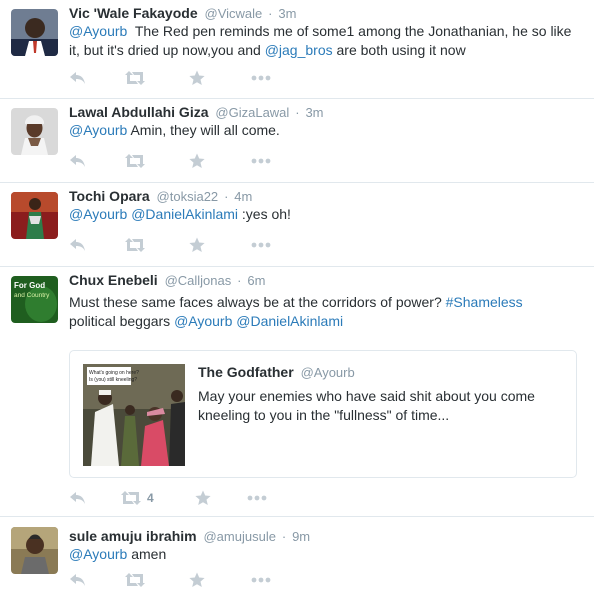 This screenshot has width=594, height=589. I want to click on username: @toksia22, so click(188, 196).